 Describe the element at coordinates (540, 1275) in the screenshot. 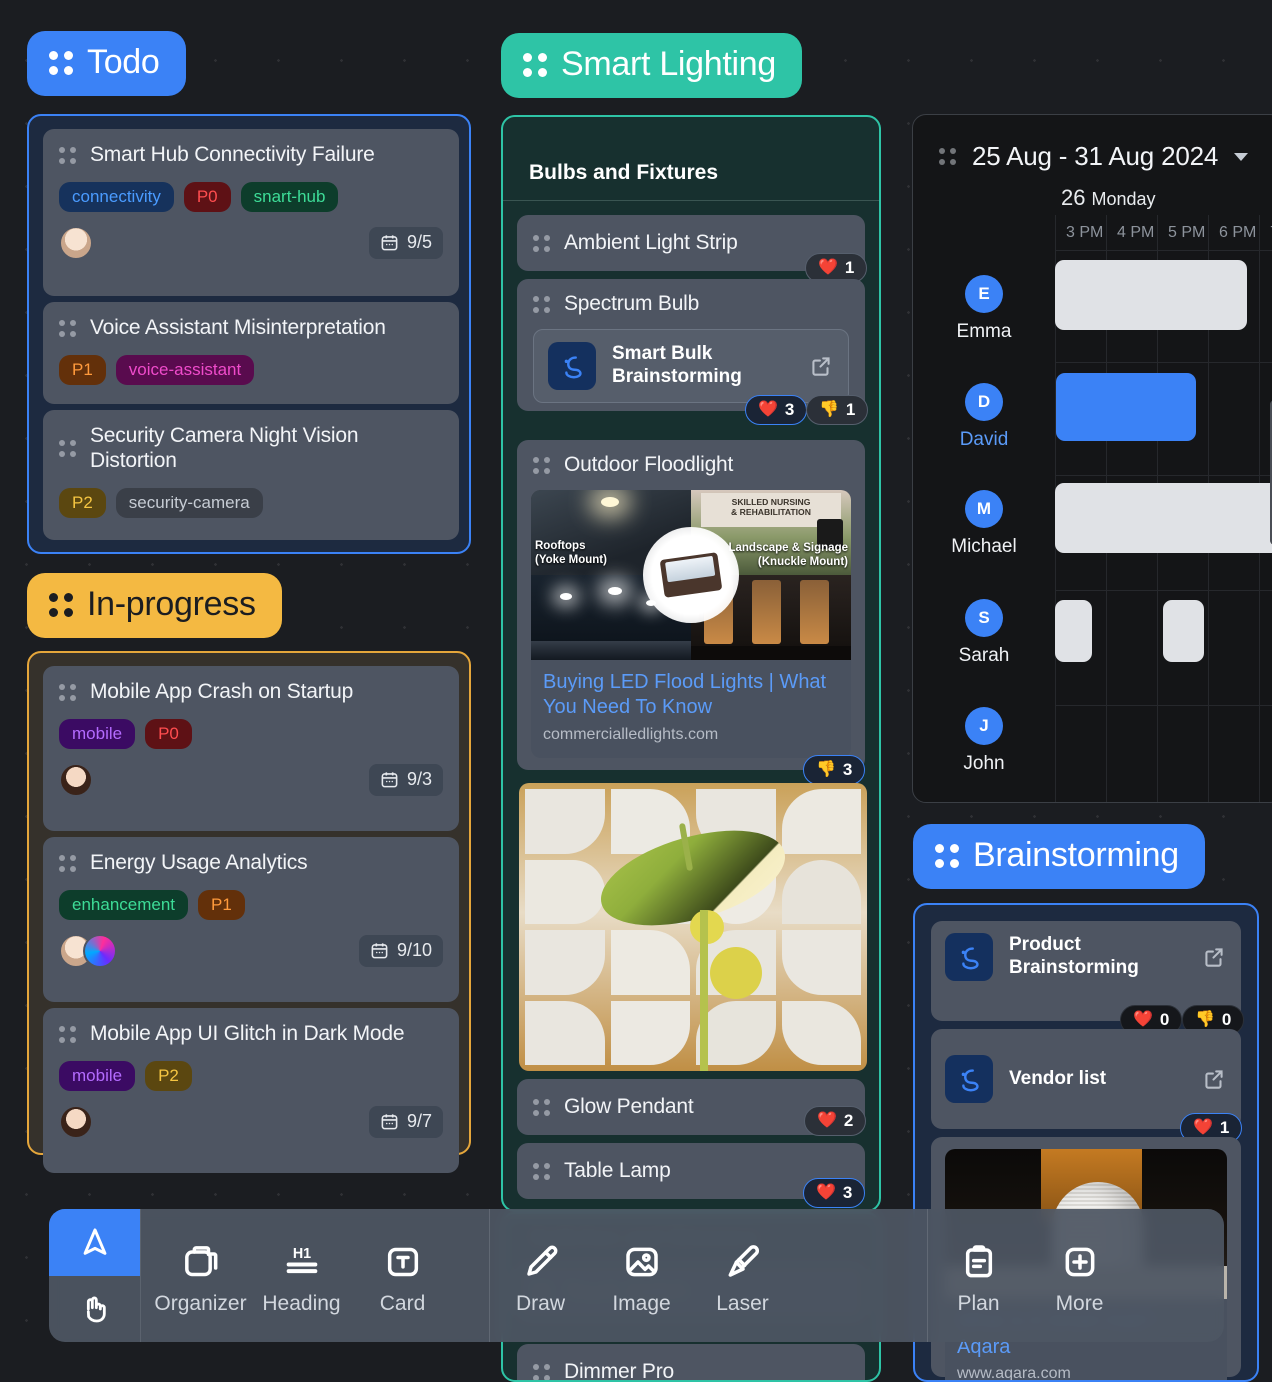

I see `toolbar-draw-button: Draw` at that location.